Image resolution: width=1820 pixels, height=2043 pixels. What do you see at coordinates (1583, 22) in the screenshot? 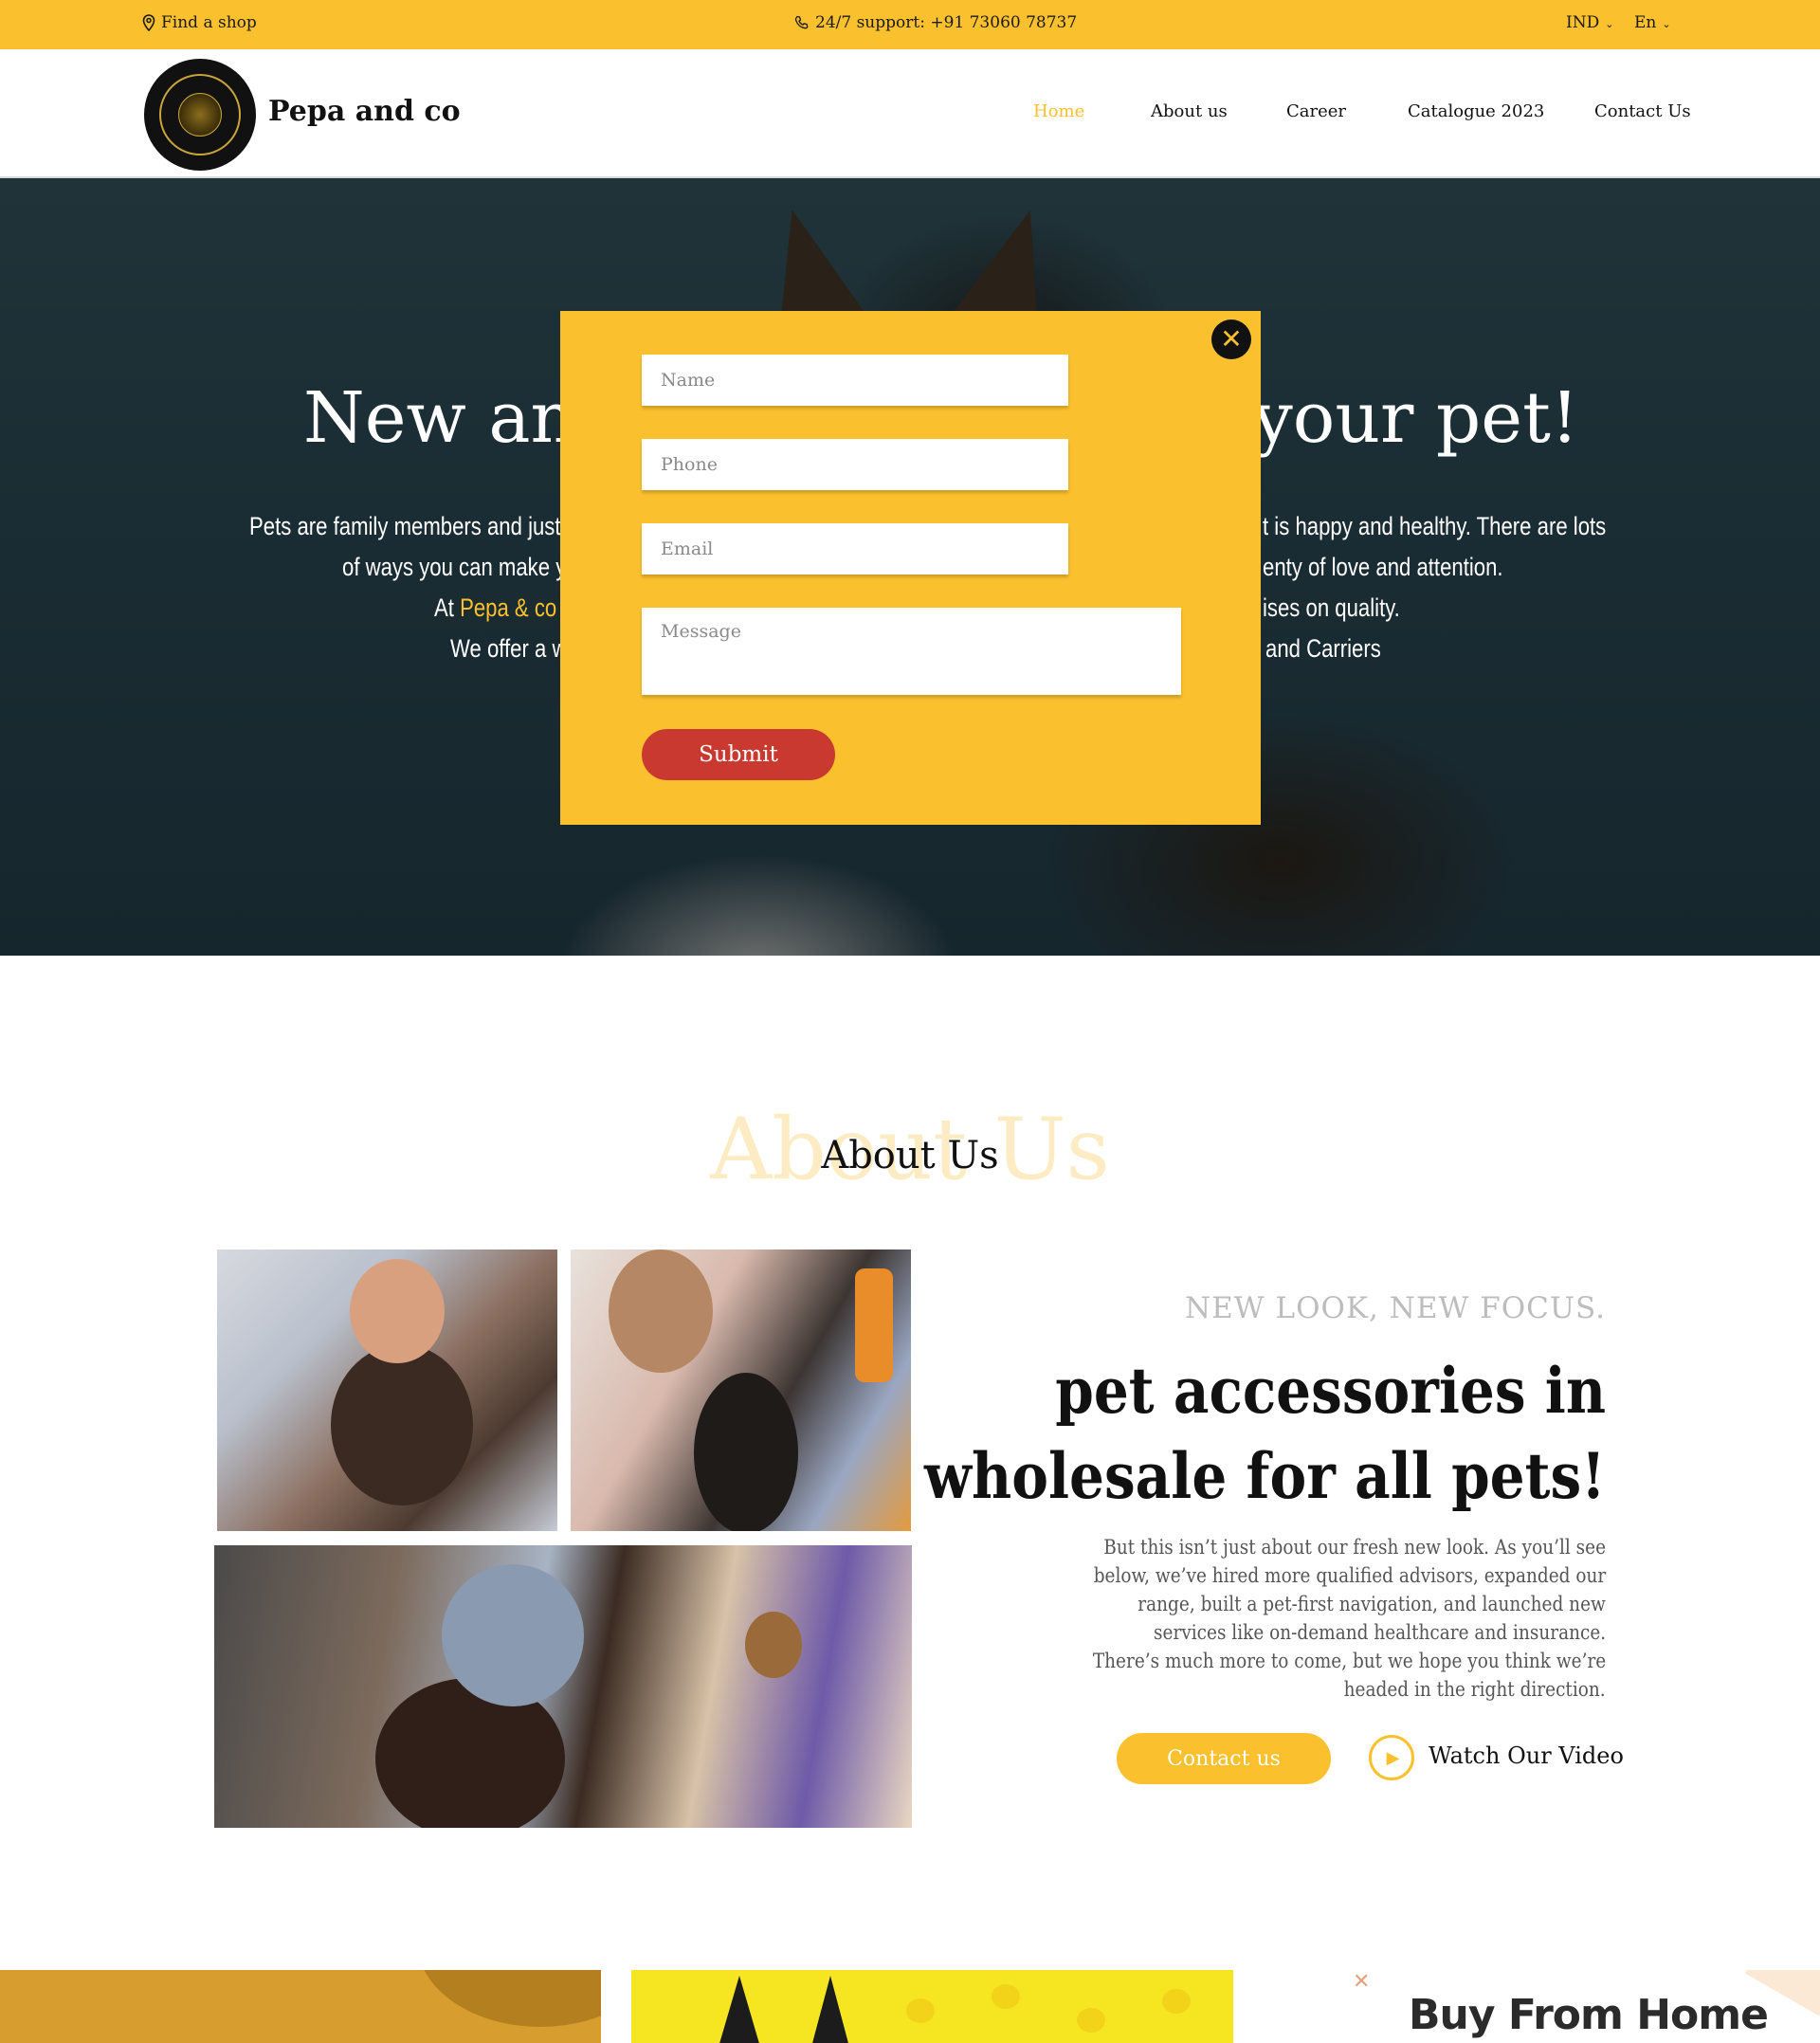
I see `currency-value: IND` at bounding box center [1583, 22].